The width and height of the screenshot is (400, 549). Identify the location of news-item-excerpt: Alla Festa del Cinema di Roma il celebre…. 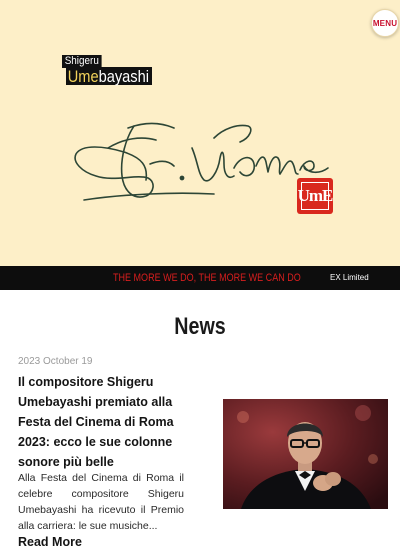
(101, 502).